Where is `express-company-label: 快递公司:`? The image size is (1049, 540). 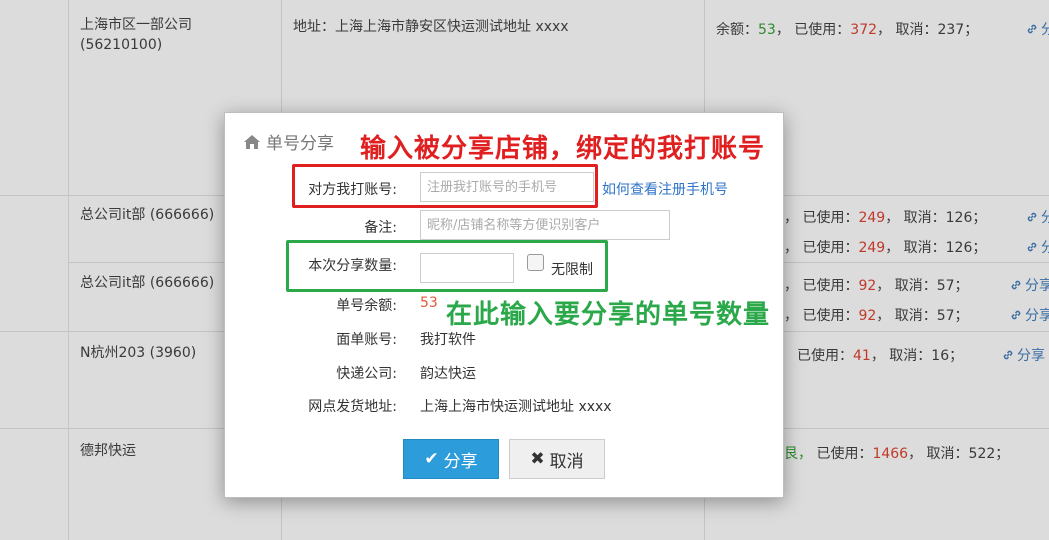
express-company-label: 快递公司: is located at coordinates (366, 374).